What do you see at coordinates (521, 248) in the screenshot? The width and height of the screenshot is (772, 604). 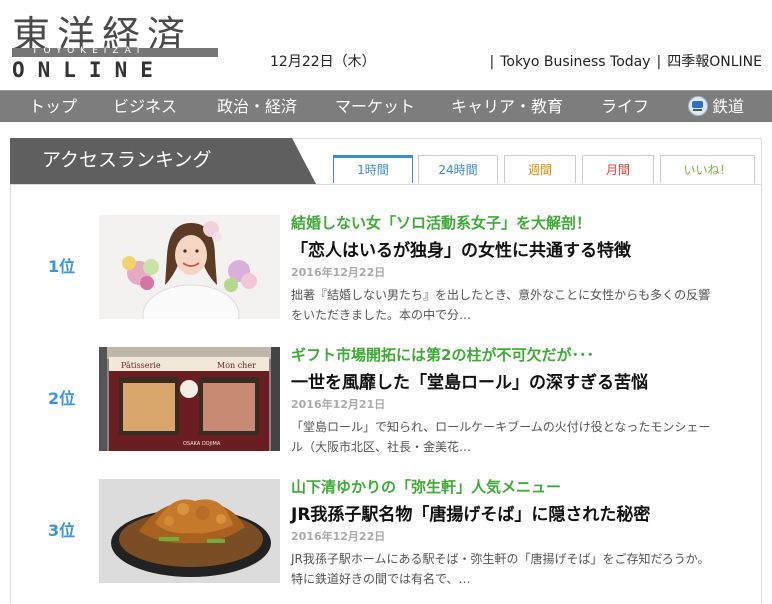 I see `article-headline: 「恋人はいるが独身」の女性に共通する特徴` at bounding box center [521, 248].